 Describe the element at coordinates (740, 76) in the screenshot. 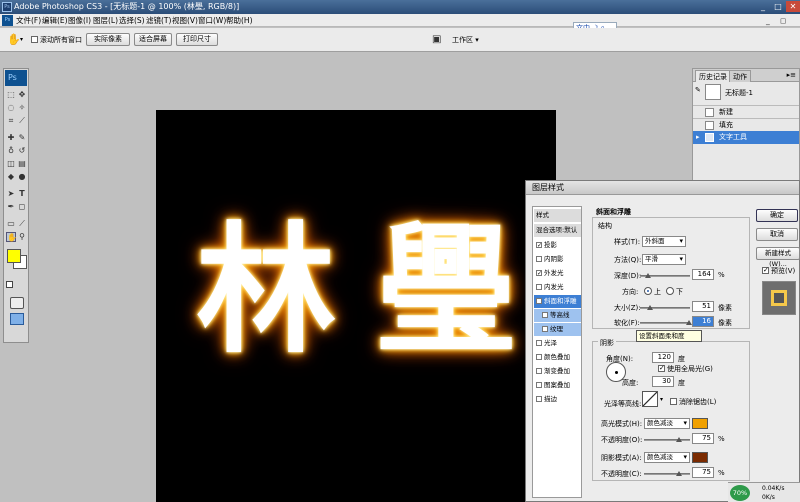

I see `tab-actions: 动作` at that location.